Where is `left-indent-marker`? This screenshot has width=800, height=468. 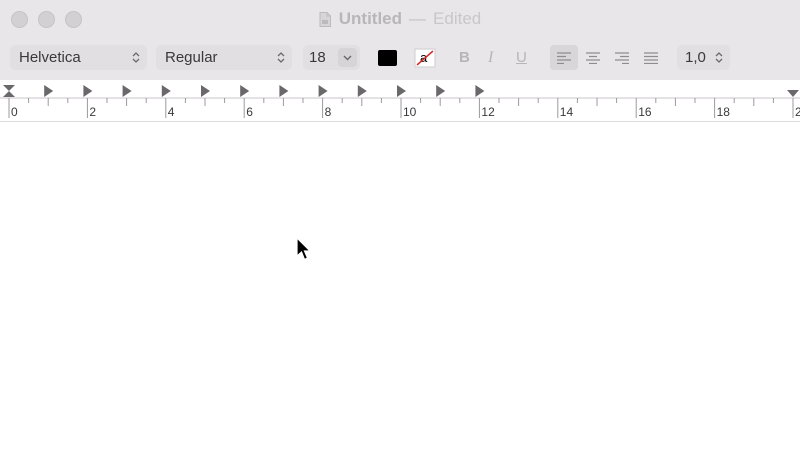
left-indent-marker is located at coordinates (9, 94).